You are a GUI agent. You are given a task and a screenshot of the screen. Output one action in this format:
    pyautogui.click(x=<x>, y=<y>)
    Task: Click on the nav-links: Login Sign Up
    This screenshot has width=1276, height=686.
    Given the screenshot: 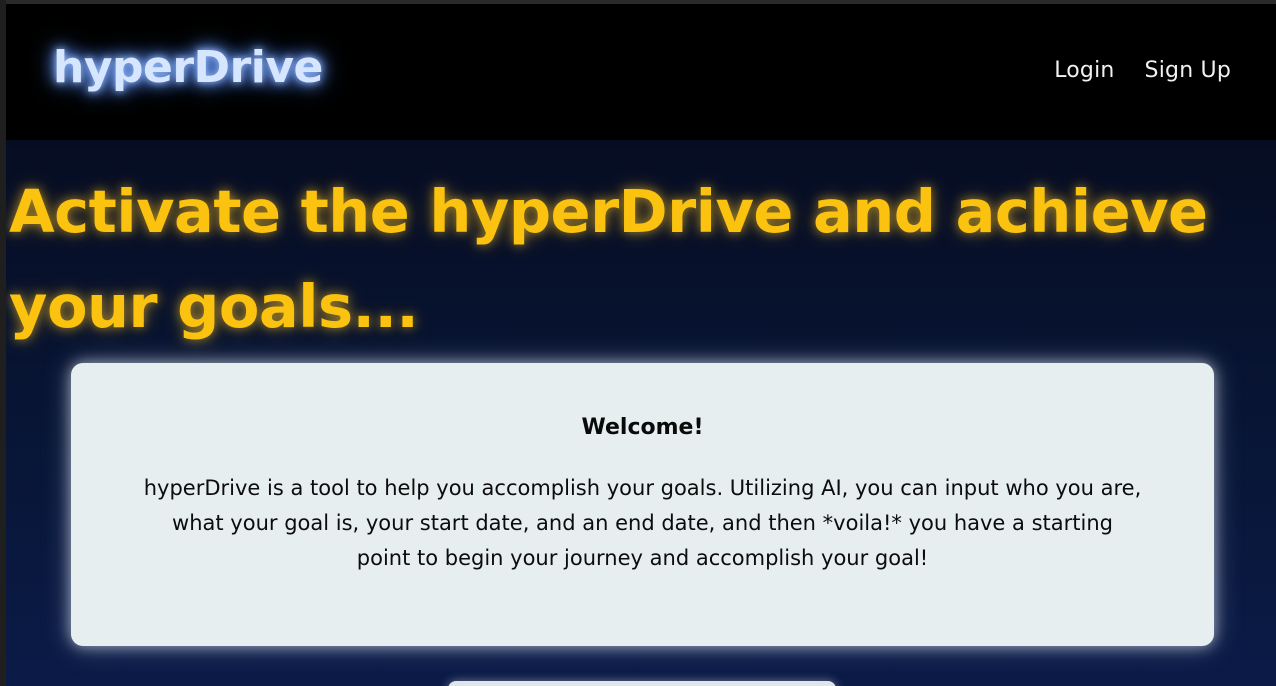 What is the action you would take?
    pyautogui.click(x=1142, y=70)
    